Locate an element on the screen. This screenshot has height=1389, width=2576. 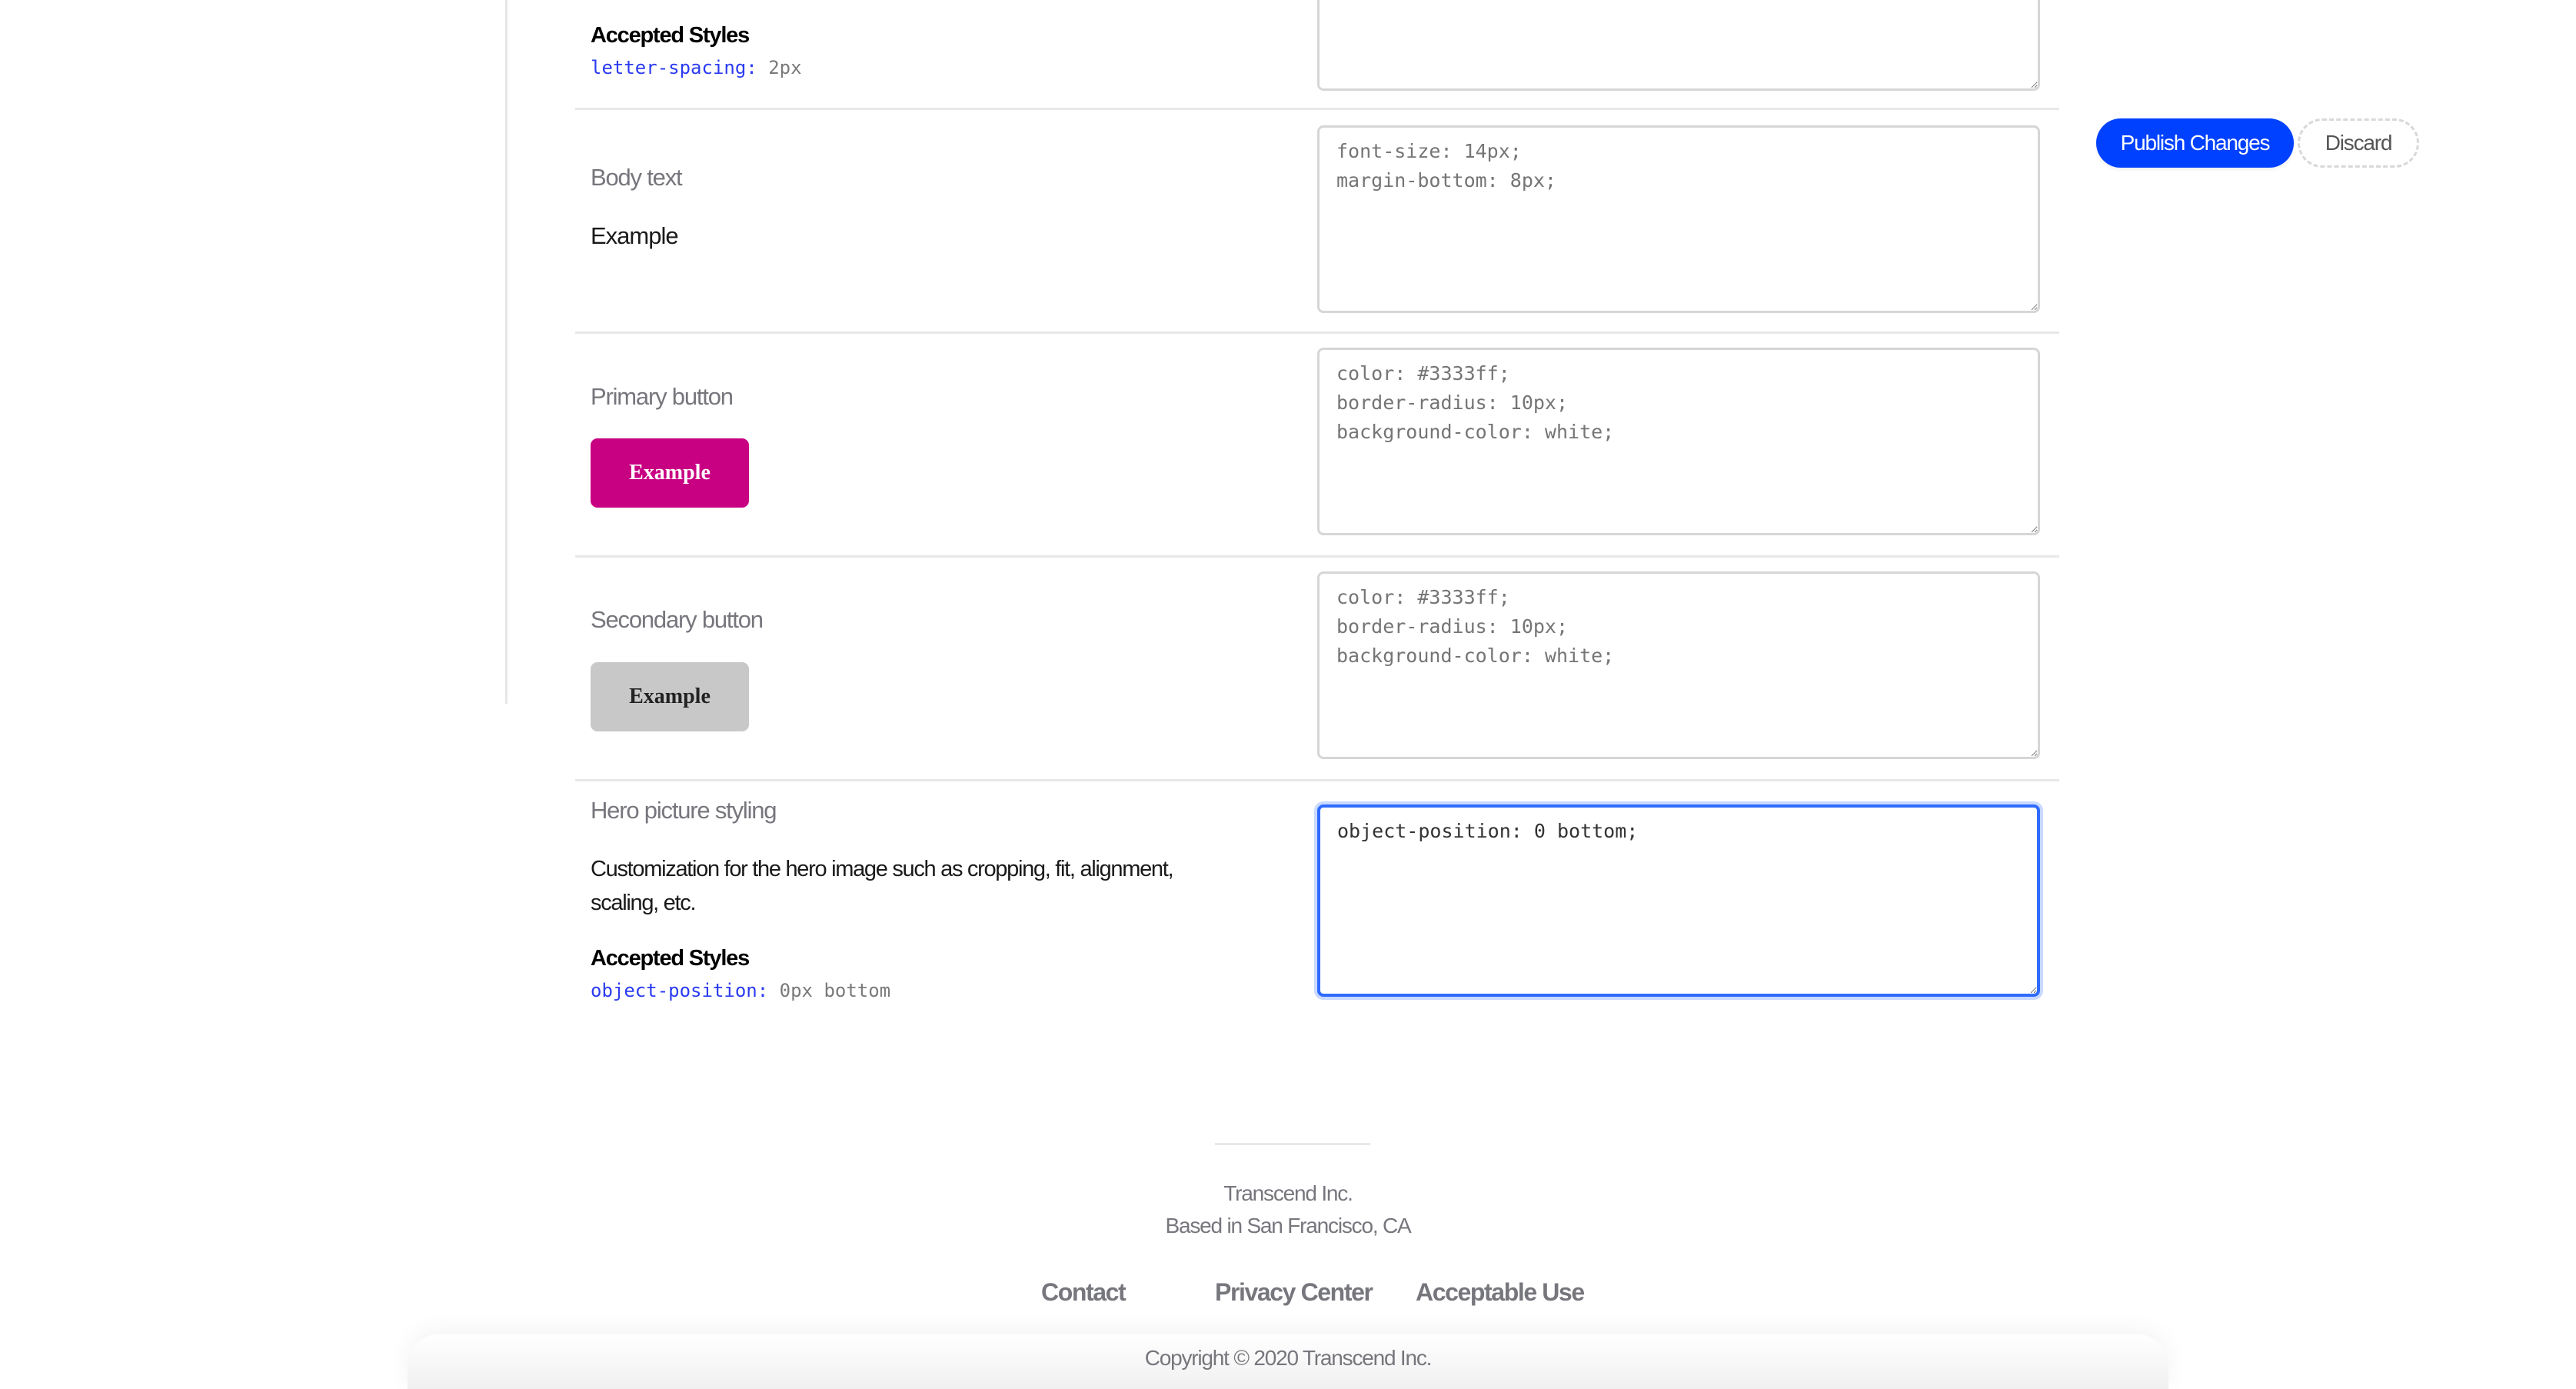
letter-spacing-css-input is located at coordinates (1678, 46).